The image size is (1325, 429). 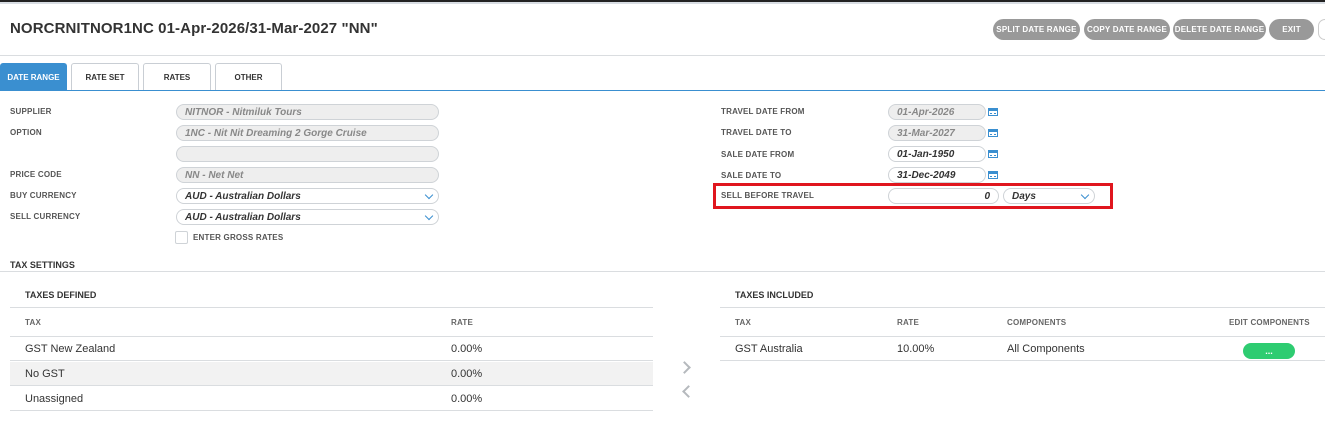 I want to click on buy-currency-value: AUD - Australian Dollars, so click(x=243, y=196).